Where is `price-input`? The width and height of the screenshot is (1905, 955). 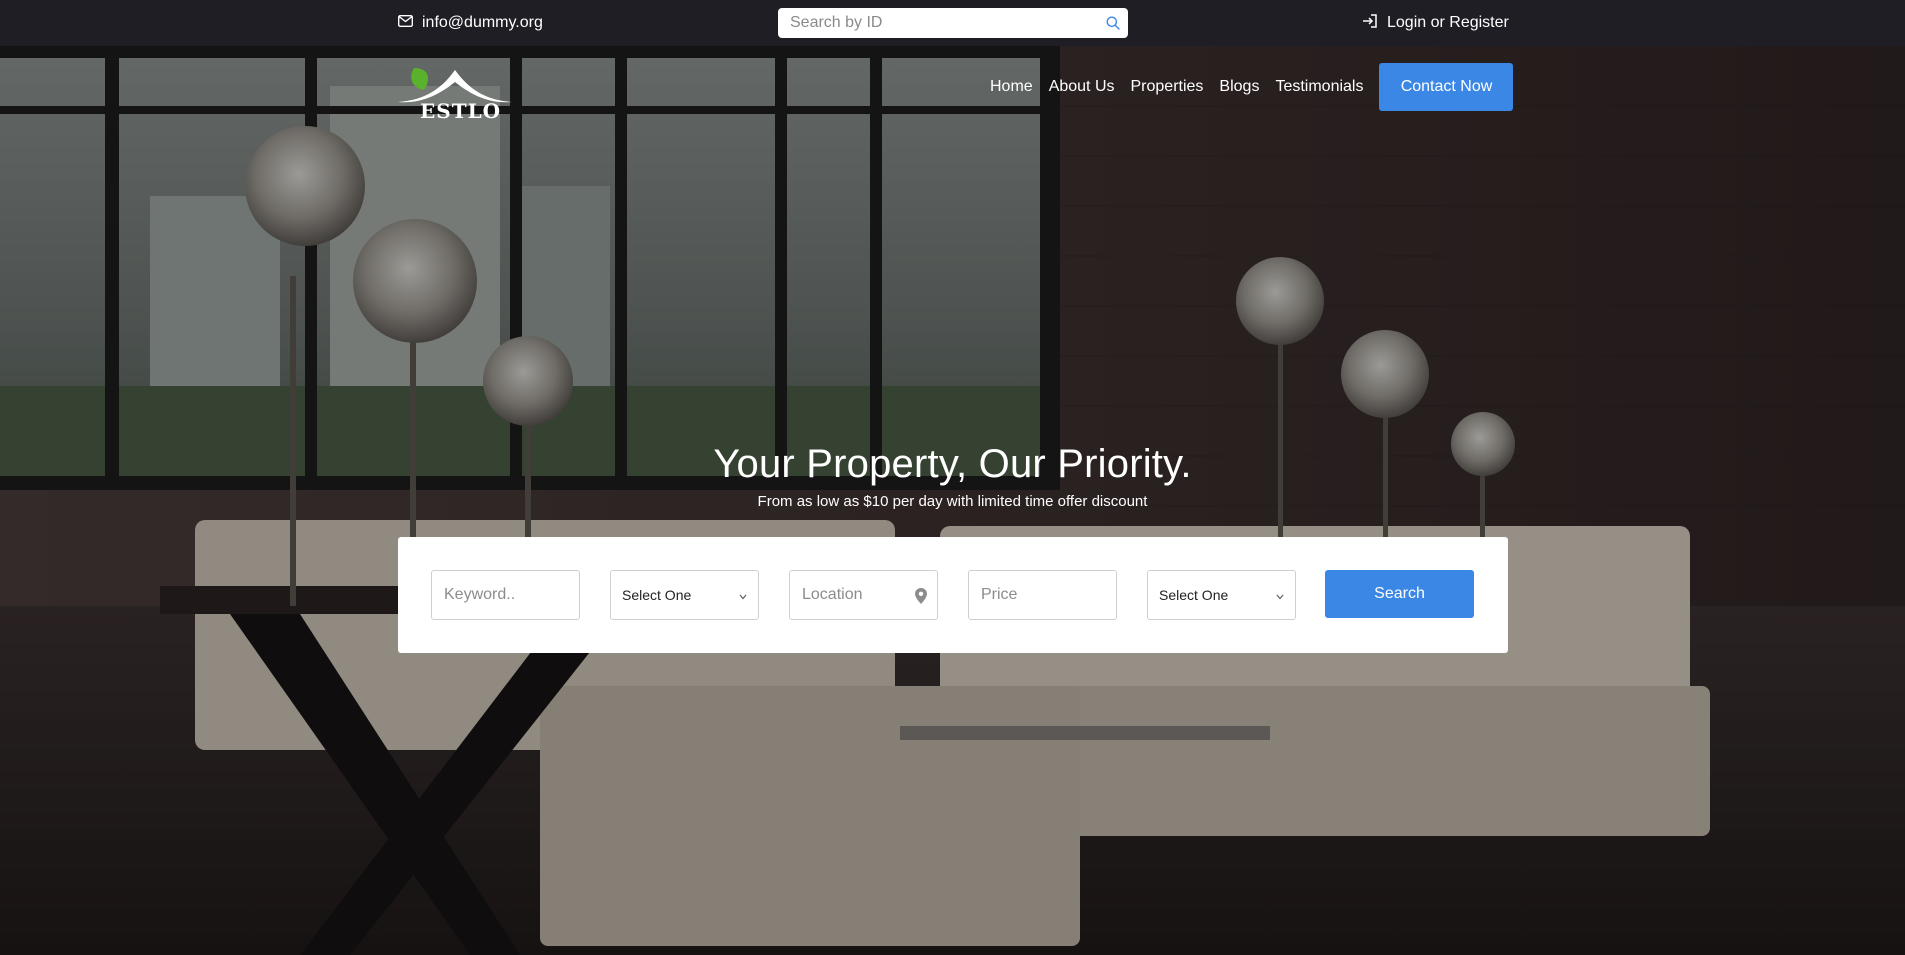
price-input is located at coordinates (1042, 595).